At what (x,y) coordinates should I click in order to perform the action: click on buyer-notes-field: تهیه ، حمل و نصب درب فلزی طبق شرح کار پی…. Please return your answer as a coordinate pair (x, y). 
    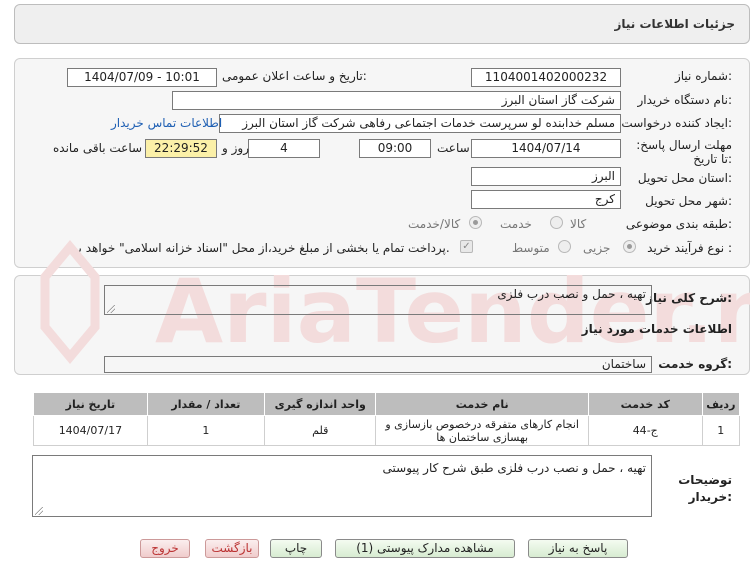
    Looking at the image, I should click on (342, 486).